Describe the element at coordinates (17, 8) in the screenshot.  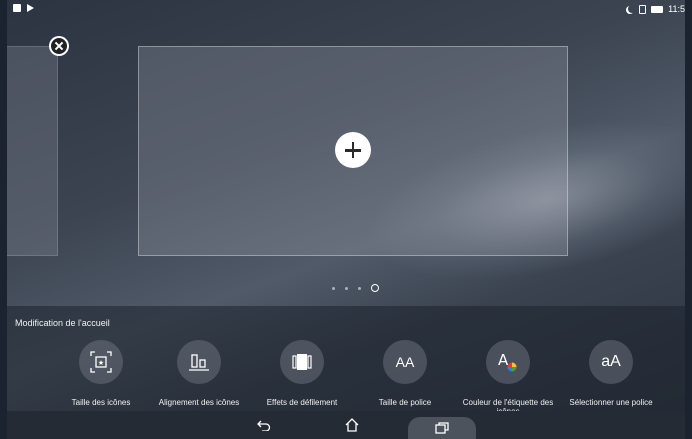
I see `notification-icon` at that location.